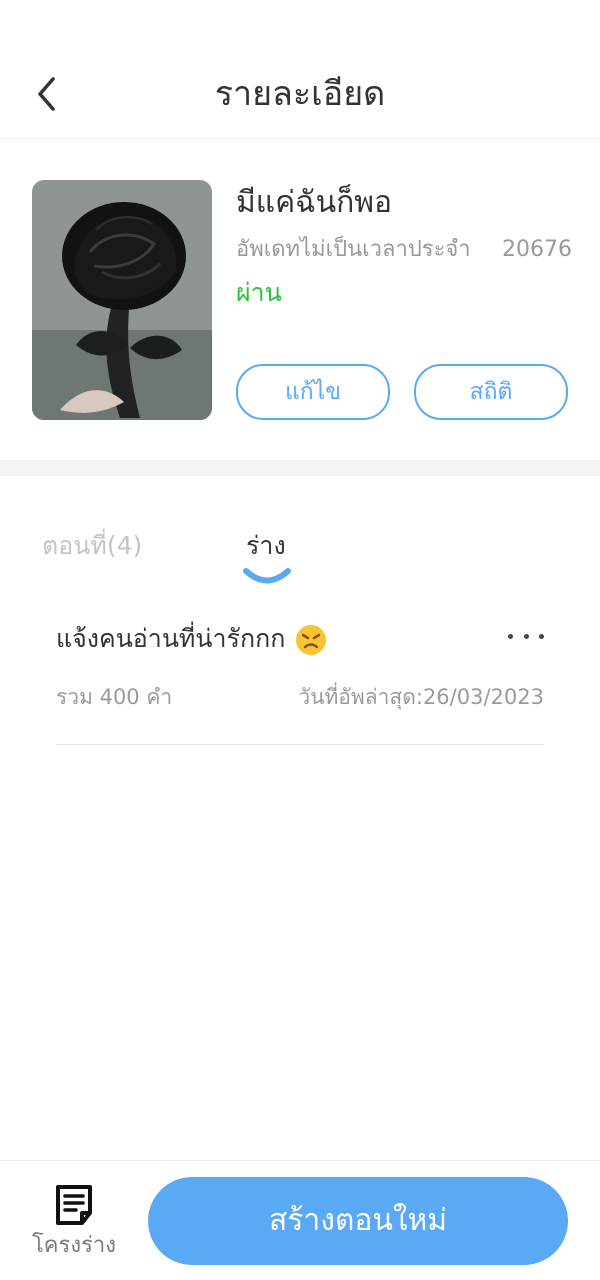 This screenshot has width=600, height=1280. Describe the element at coordinates (266, 546) in the screenshot. I see `tab-draft: ร่าง` at that location.